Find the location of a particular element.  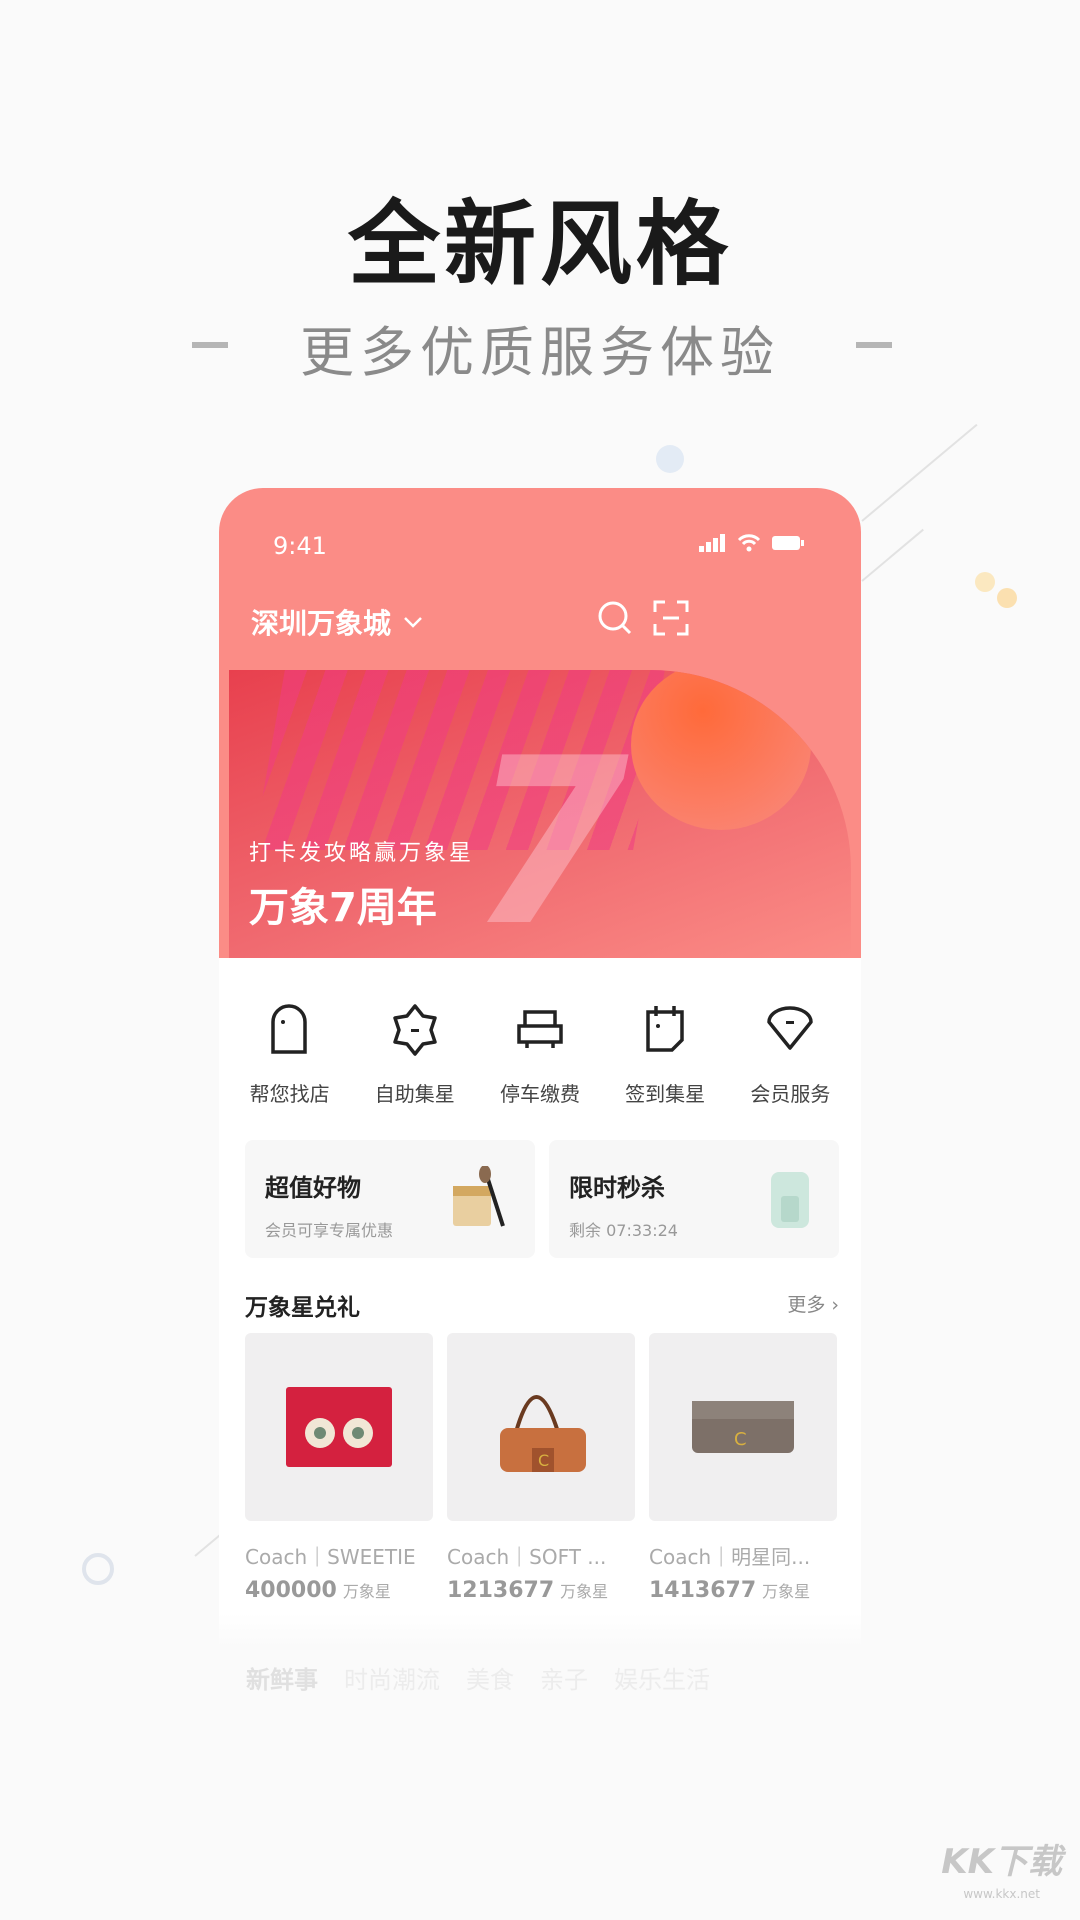

section-title: 万象星兑礼 is located at coordinates (302, 1308).